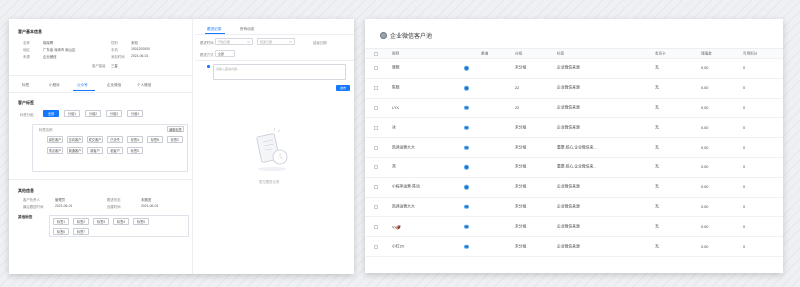  What do you see at coordinates (517, 88) in the screenshot?
I see `cell-group: 22` at bounding box center [517, 88].